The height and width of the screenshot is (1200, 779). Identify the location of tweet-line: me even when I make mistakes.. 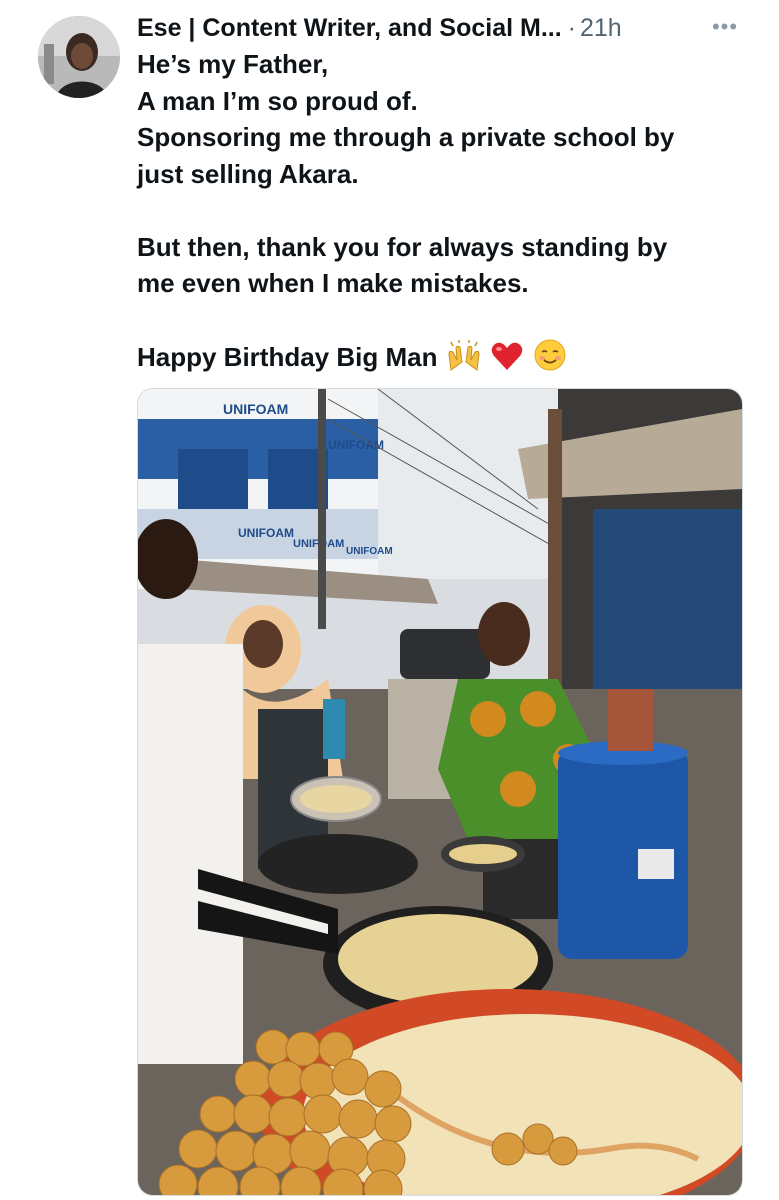
(333, 283).